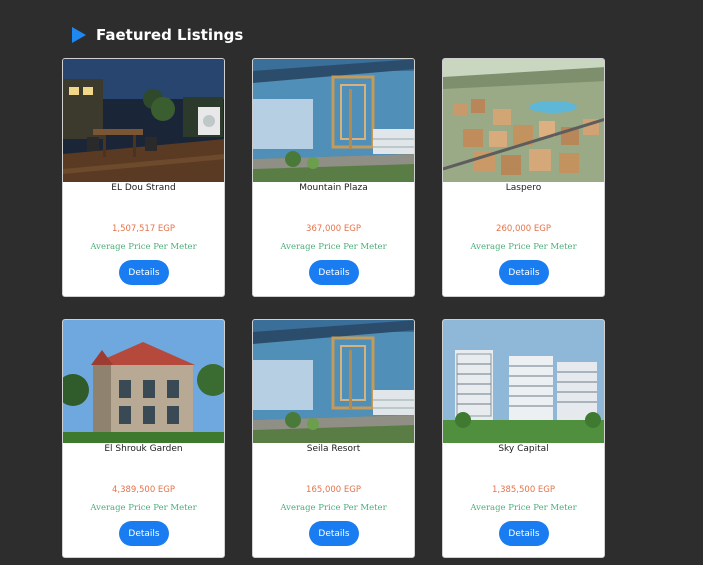  Describe the element at coordinates (143, 188) in the screenshot. I see `listing-name: EL Dou Strand` at that location.